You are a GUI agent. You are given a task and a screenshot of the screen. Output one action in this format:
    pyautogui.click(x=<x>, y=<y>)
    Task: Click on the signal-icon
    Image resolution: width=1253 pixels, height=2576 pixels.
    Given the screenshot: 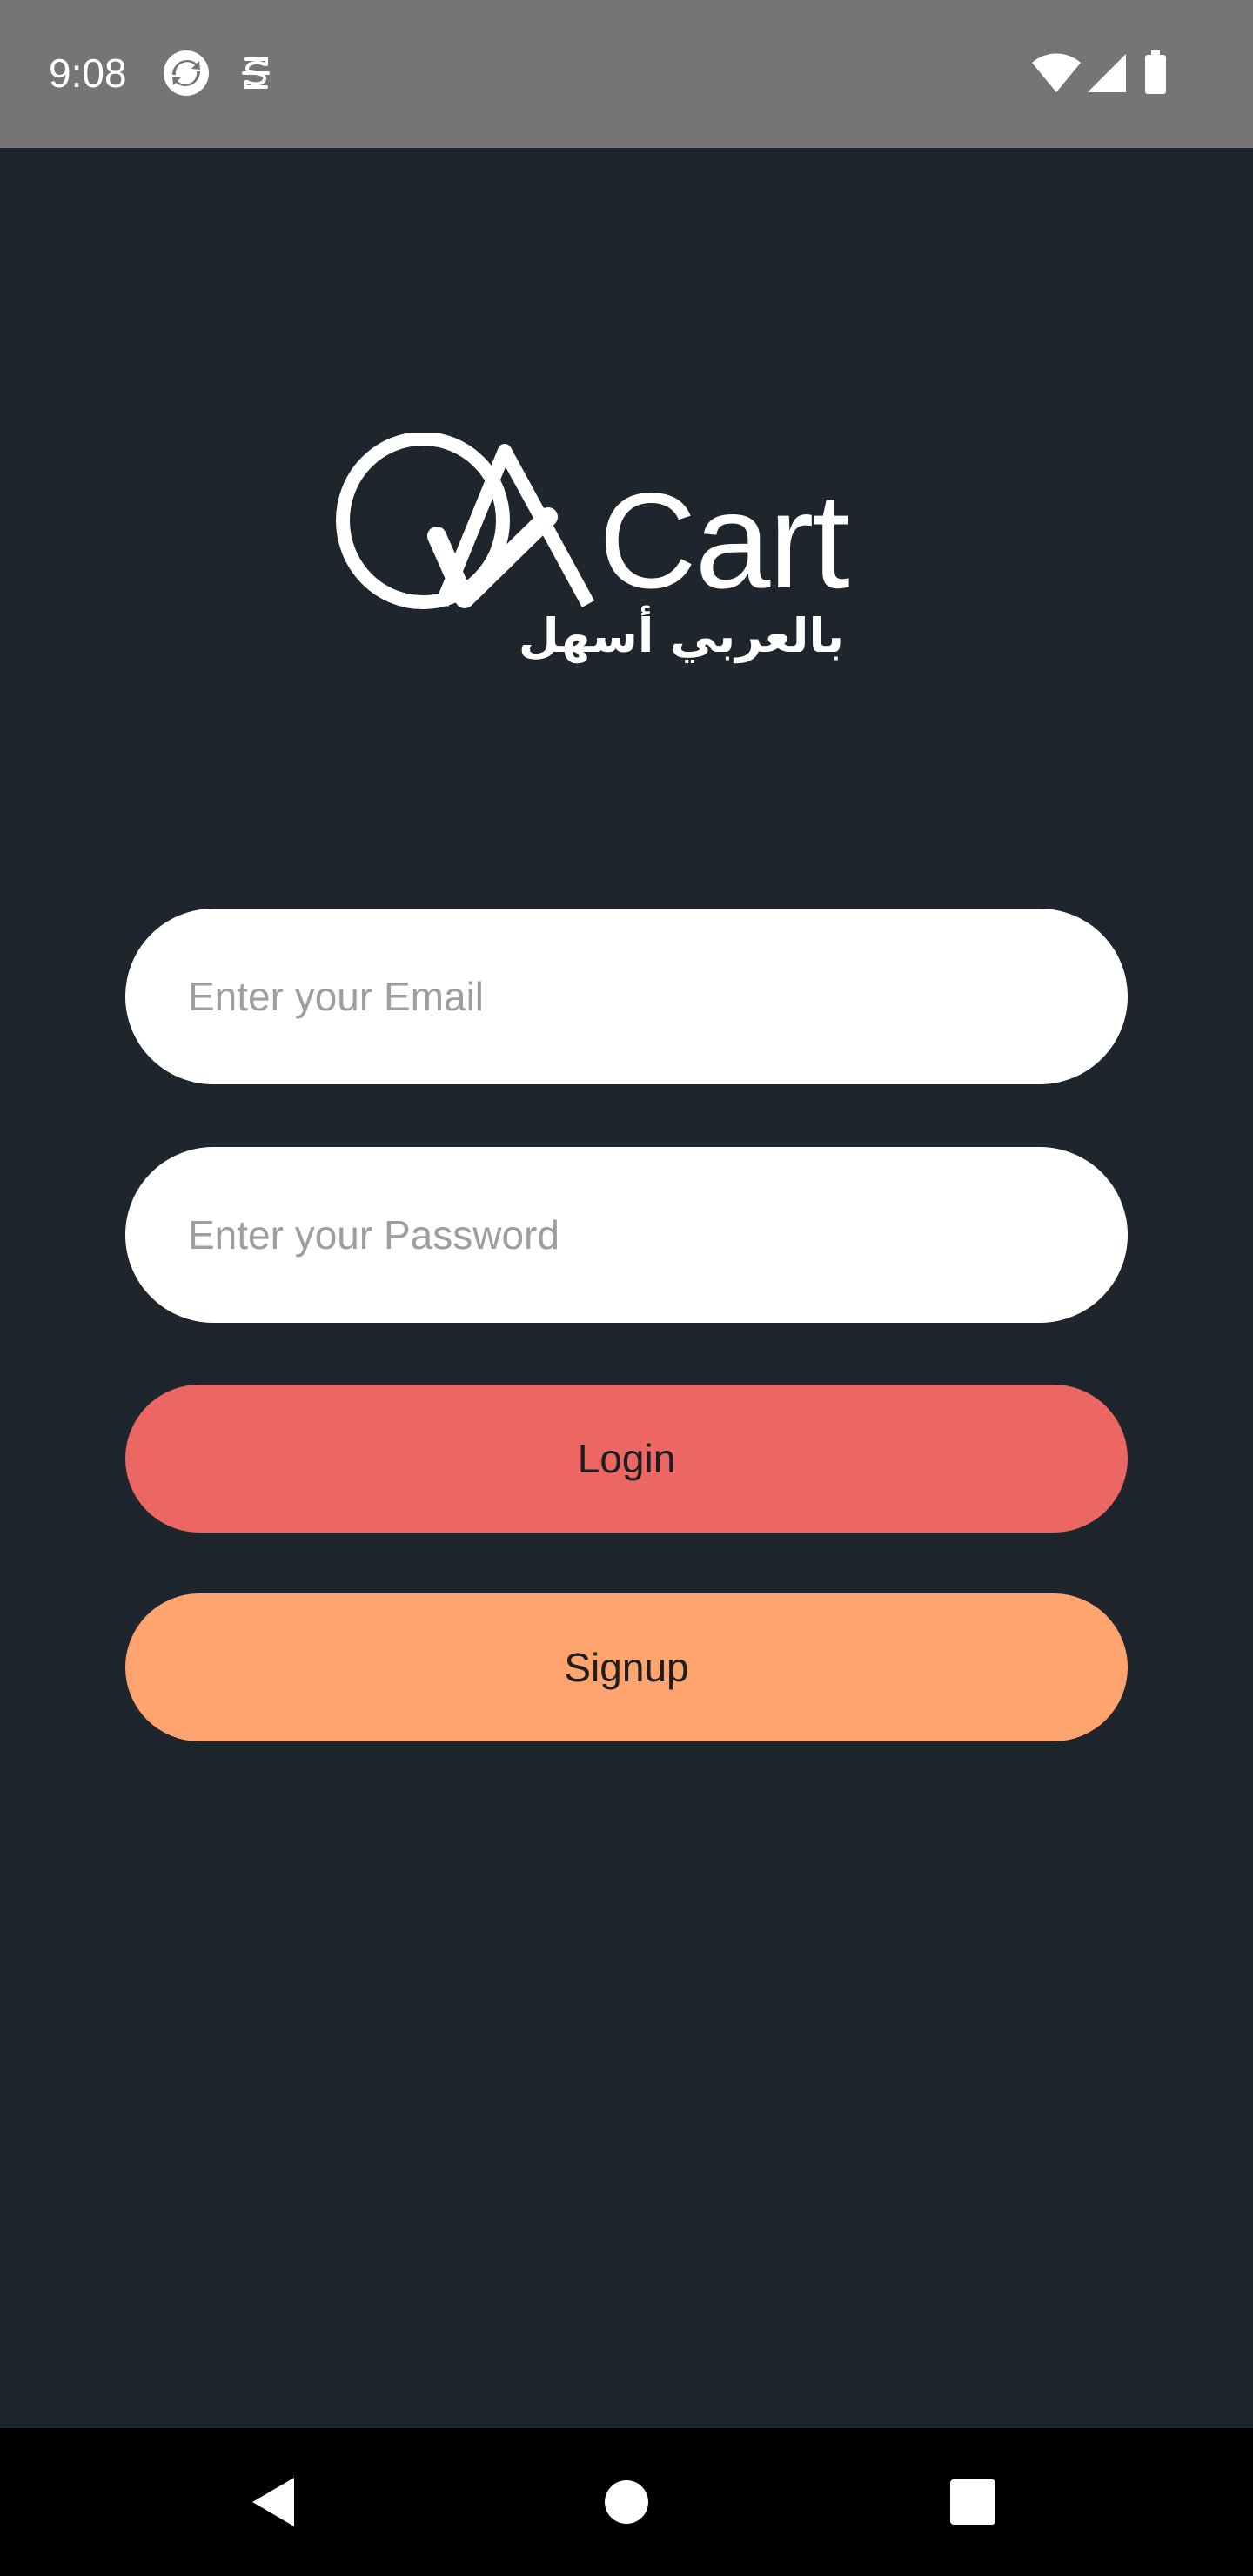 What is the action you would take?
    pyautogui.click(x=1105, y=73)
    